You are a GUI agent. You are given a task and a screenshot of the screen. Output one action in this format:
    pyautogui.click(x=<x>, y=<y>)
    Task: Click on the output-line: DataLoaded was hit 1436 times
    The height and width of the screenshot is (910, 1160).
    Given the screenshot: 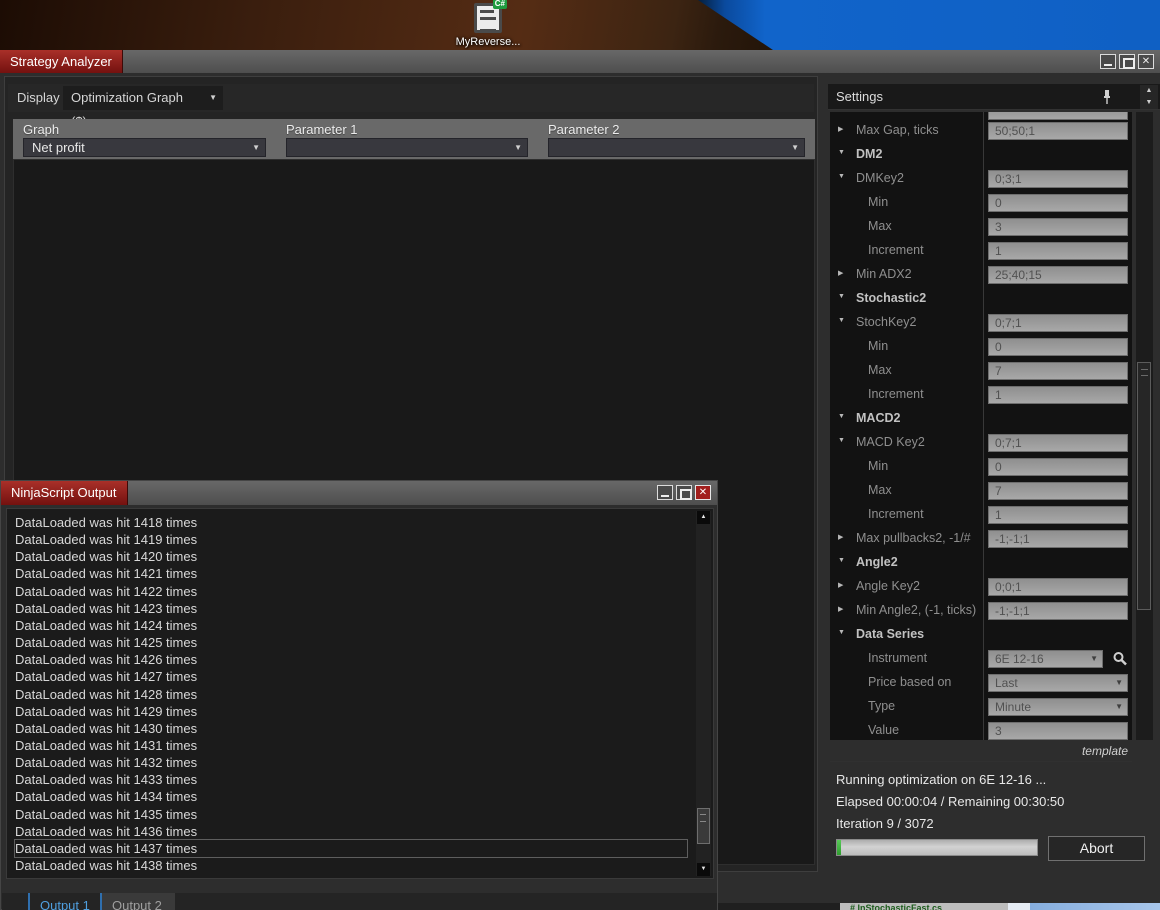 What is the action you would take?
    pyautogui.click(x=106, y=831)
    